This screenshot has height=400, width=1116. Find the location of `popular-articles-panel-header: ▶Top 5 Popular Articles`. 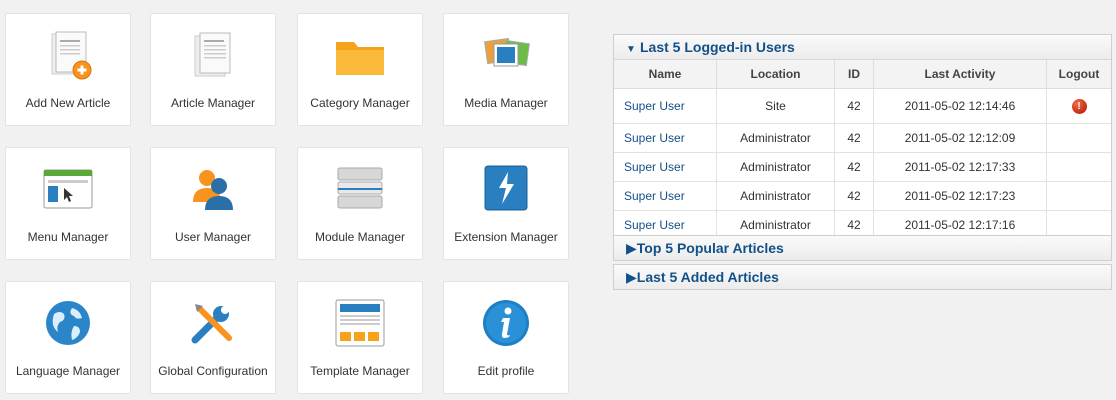

popular-articles-panel-header: ▶Top 5 Popular Articles is located at coordinates (862, 248).